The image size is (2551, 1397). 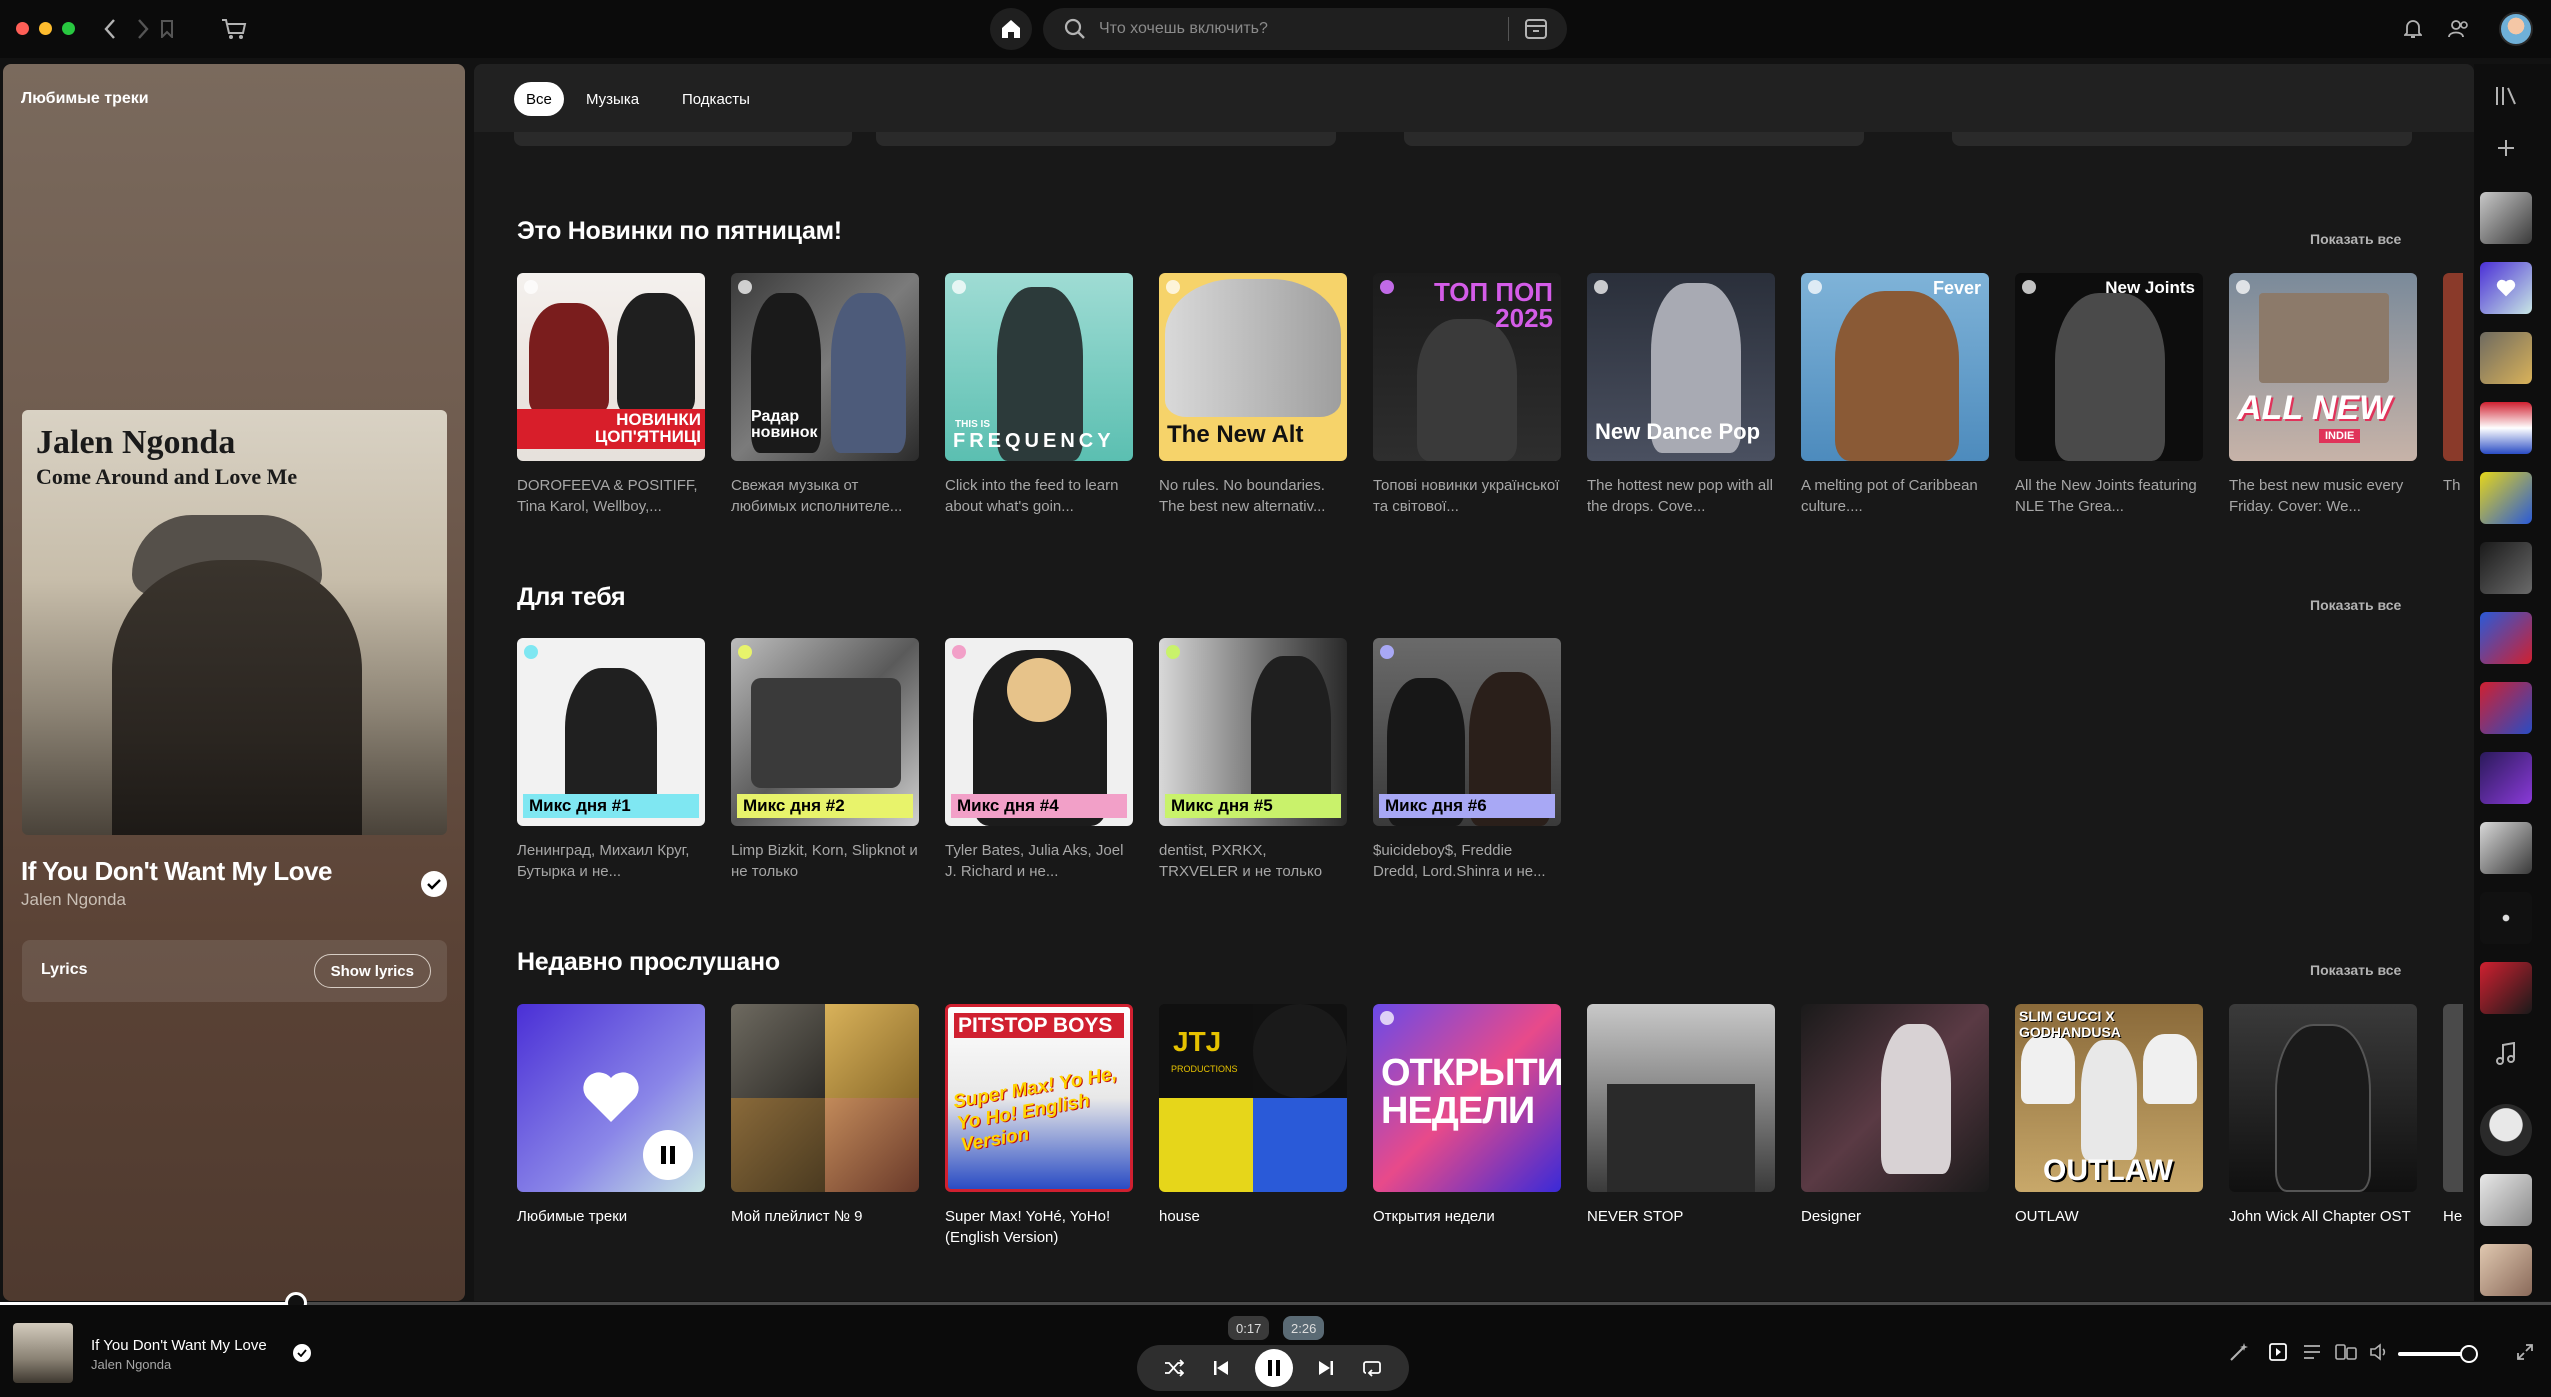 I want to click on filter-chip-podcasts: Подкасты, so click(x=716, y=99).